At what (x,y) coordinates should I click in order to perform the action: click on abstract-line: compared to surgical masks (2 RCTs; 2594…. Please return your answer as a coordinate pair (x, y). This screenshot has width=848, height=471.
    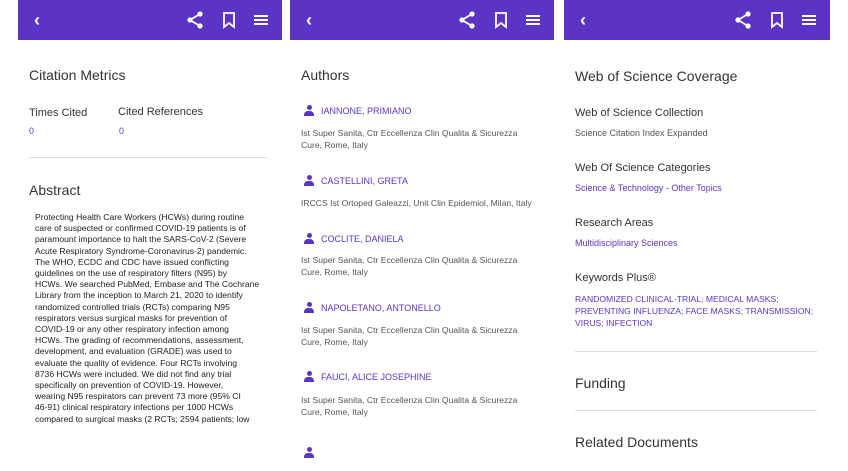
    Looking at the image, I should click on (142, 418).